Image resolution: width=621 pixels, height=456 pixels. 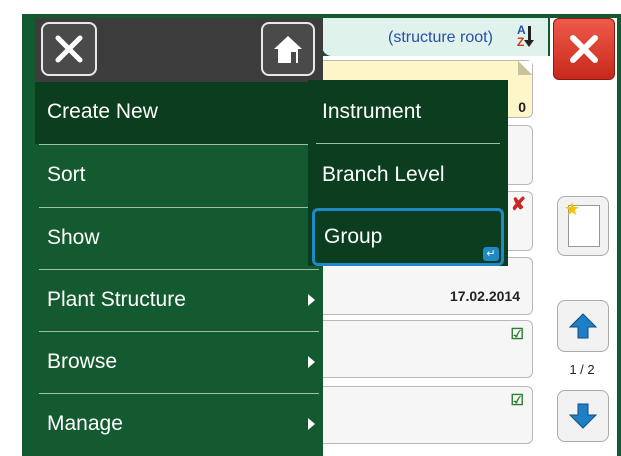 What do you see at coordinates (522, 107) in the screenshot?
I see `item-count: 0` at bounding box center [522, 107].